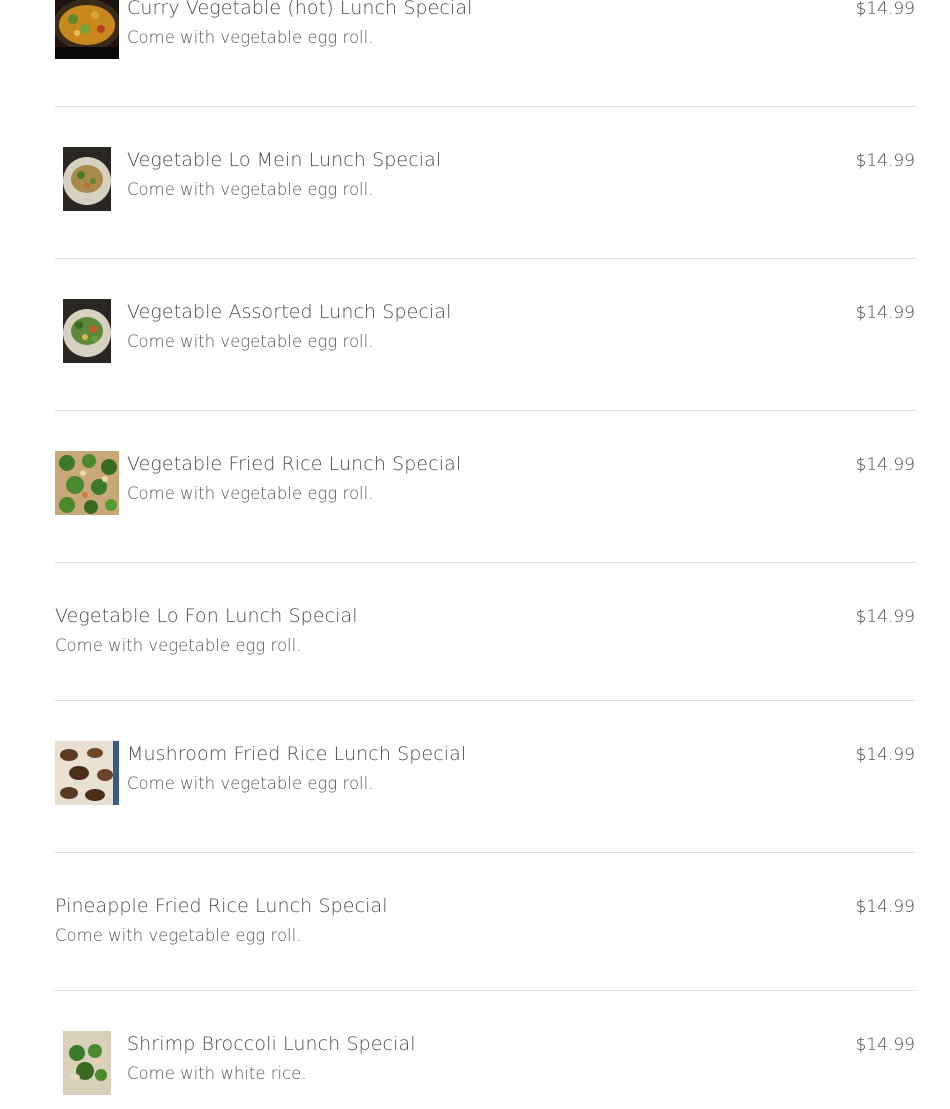 The height and width of the screenshot is (1109, 950). Describe the element at coordinates (87, 29) in the screenshot. I see `curry-vegetable-photo` at that location.